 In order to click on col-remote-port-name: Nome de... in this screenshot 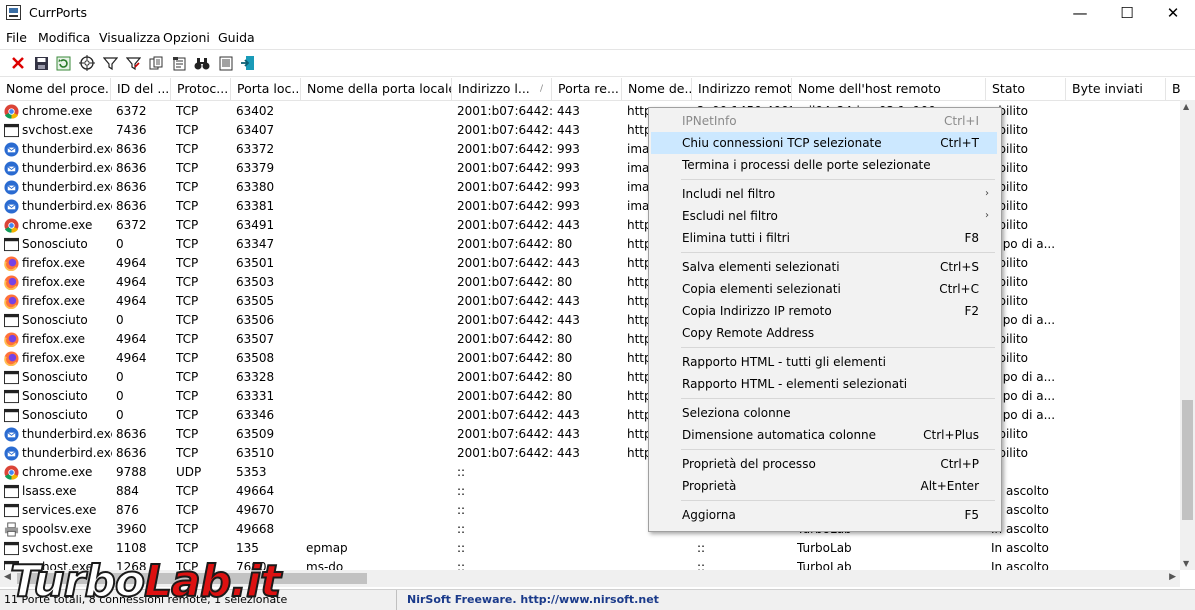, I will do `click(657, 89)`.